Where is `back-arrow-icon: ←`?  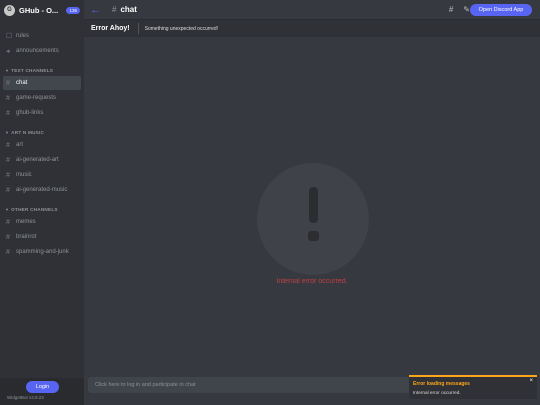
back-arrow-icon: ← is located at coordinates (96, 10).